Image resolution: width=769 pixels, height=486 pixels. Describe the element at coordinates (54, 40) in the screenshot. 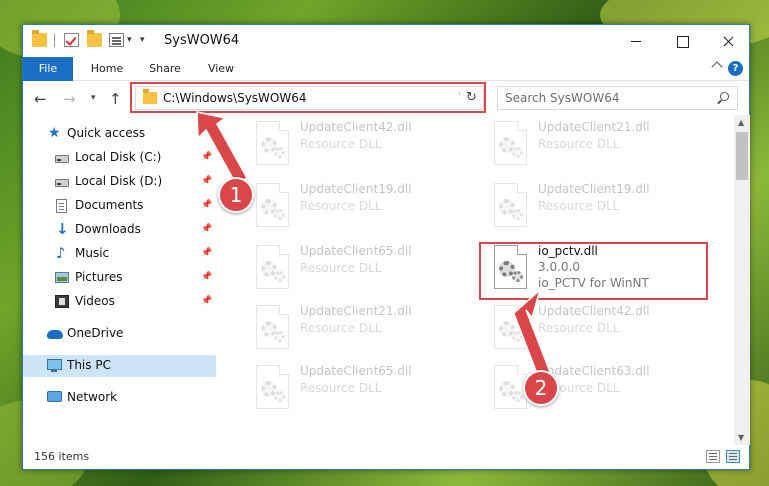

I see `toolbar-separator` at that location.